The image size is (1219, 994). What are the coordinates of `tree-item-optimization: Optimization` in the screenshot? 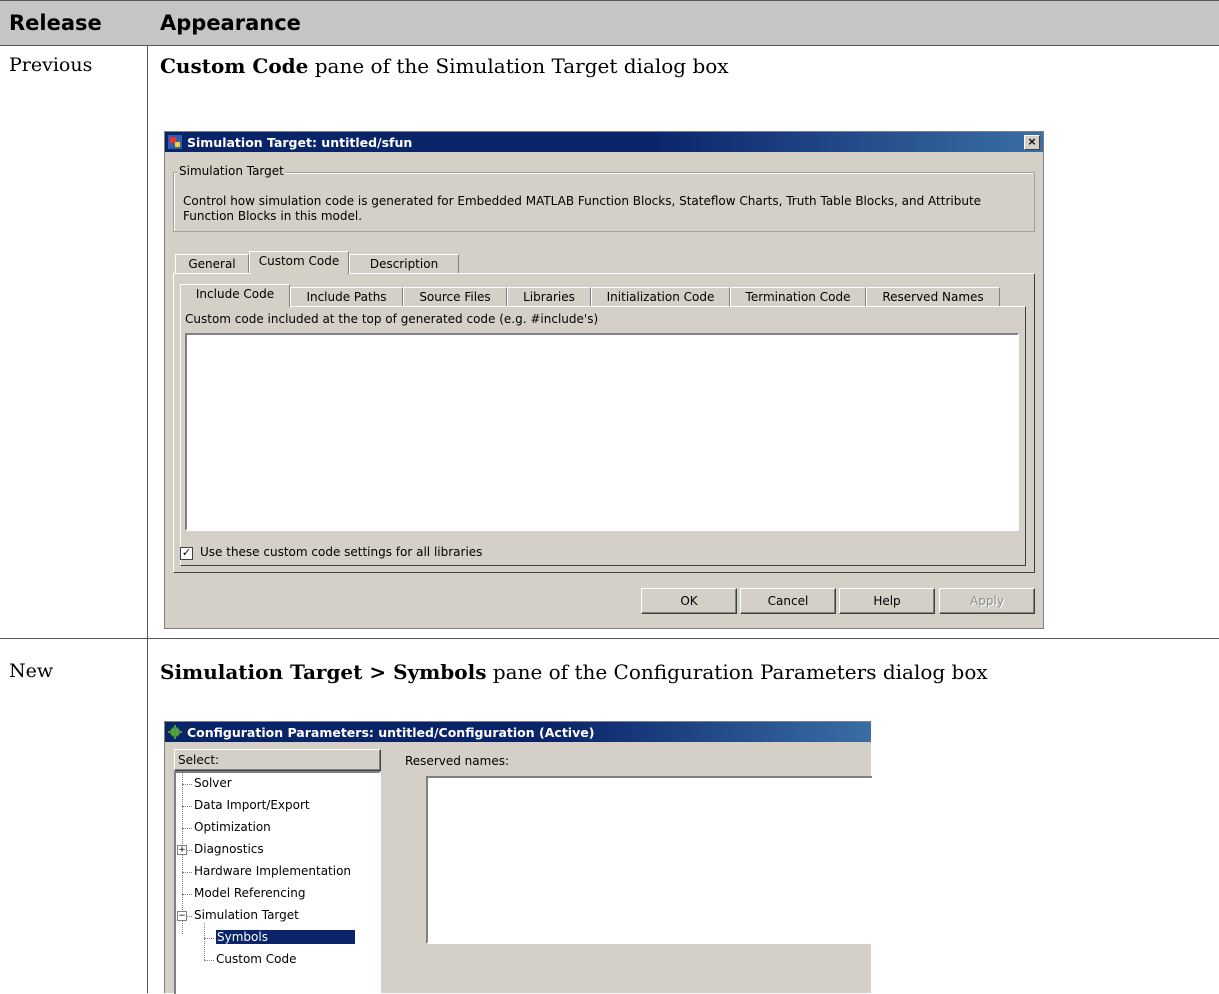 It's located at (232, 827).